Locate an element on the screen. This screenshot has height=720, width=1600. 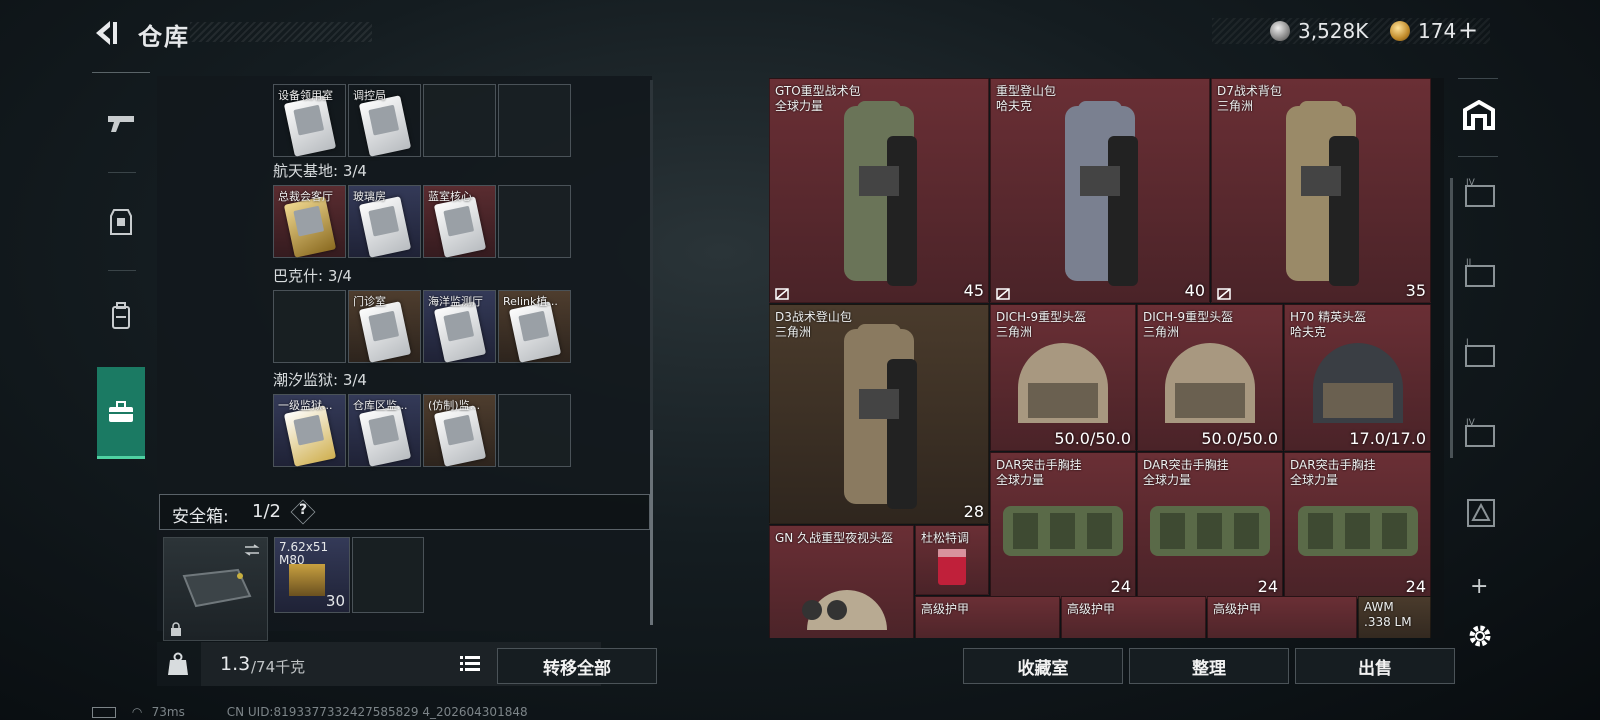
safebox-case-icon is located at coordinates (217, 588).